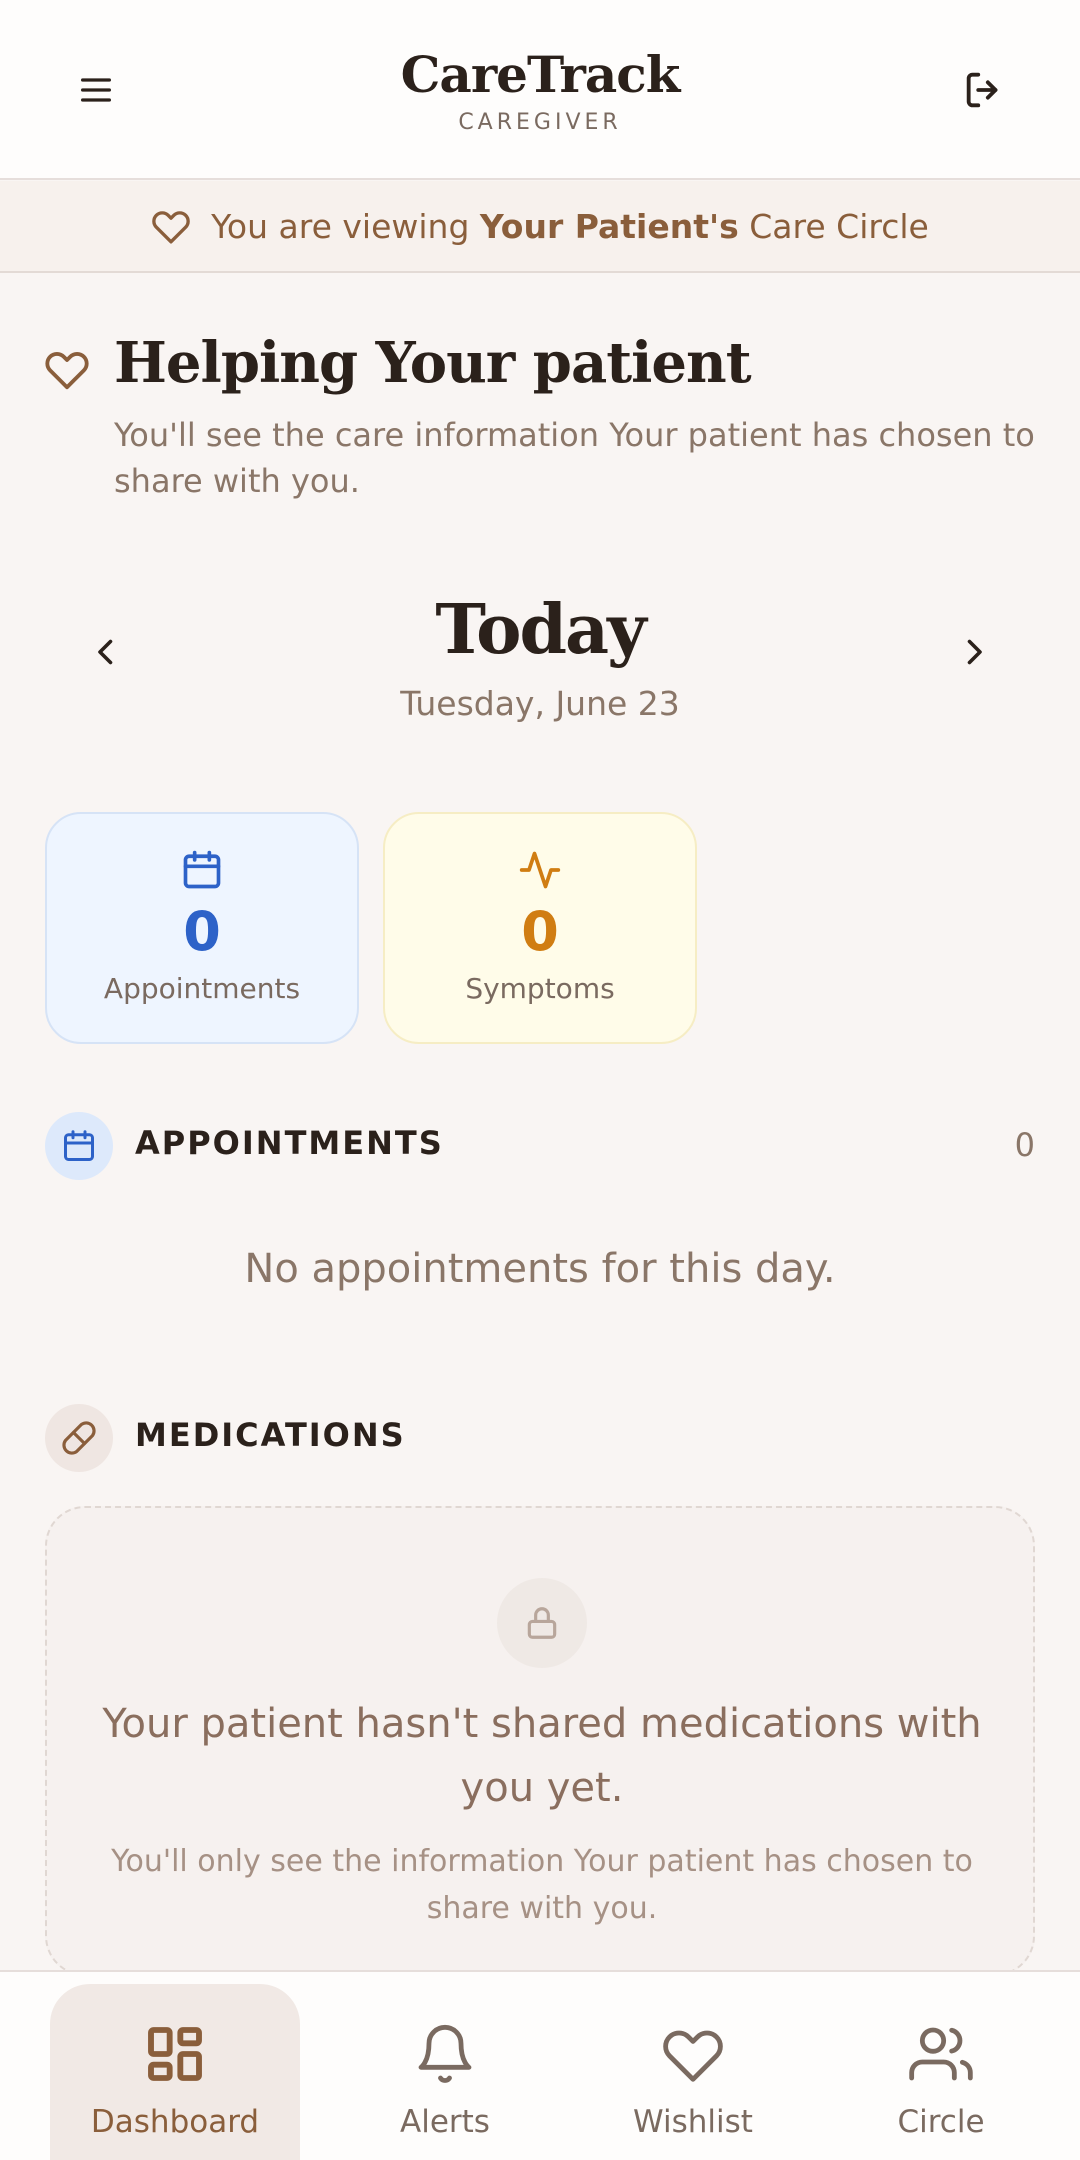  Describe the element at coordinates (839, 226) in the screenshot. I see `banner-suffix: Care Circle` at that location.